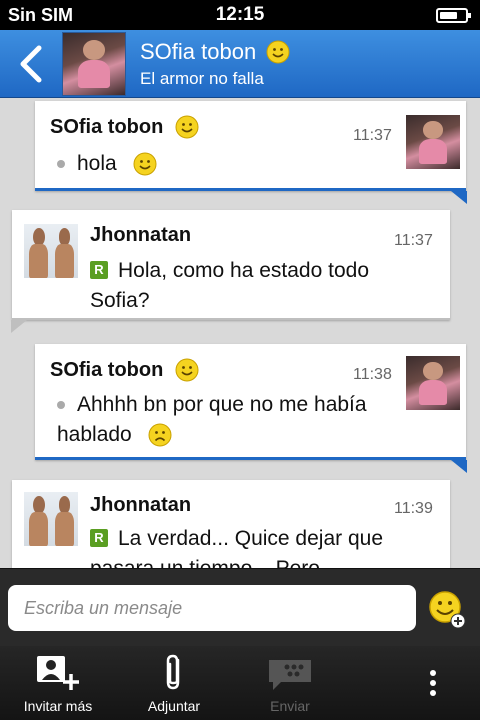 This screenshot has height=720, width=480. I want to click on chat-header: SOfia tobon El armor no falla, so click(240, 64).